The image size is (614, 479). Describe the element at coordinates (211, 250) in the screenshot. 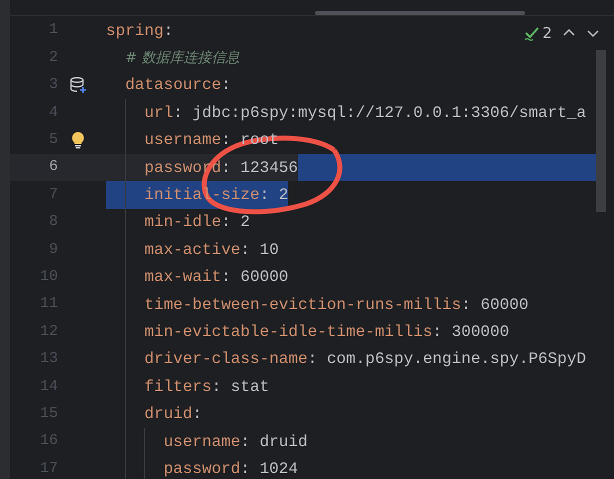

I see `code-line: max-active: 10` at that location.